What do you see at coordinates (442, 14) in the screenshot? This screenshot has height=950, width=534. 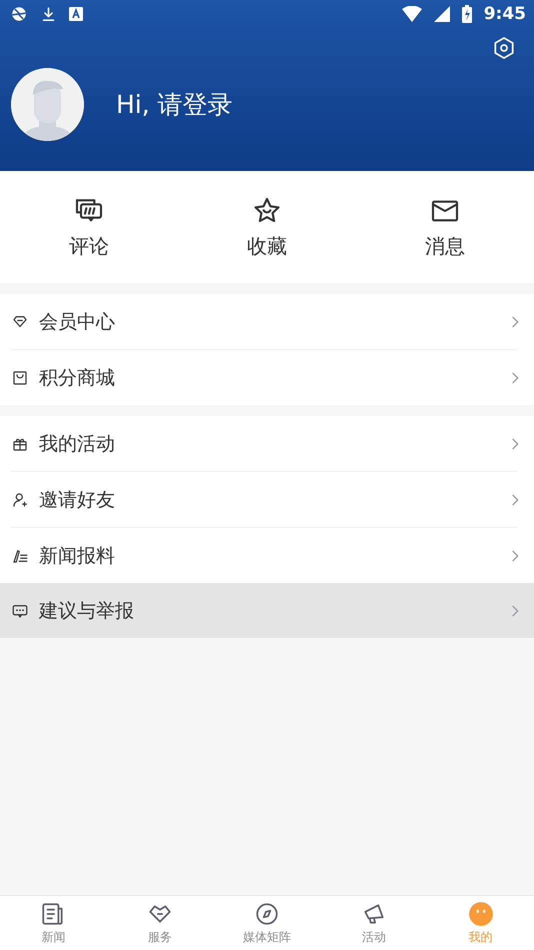 I see `signal-icon` at bounding box center [442, 14].